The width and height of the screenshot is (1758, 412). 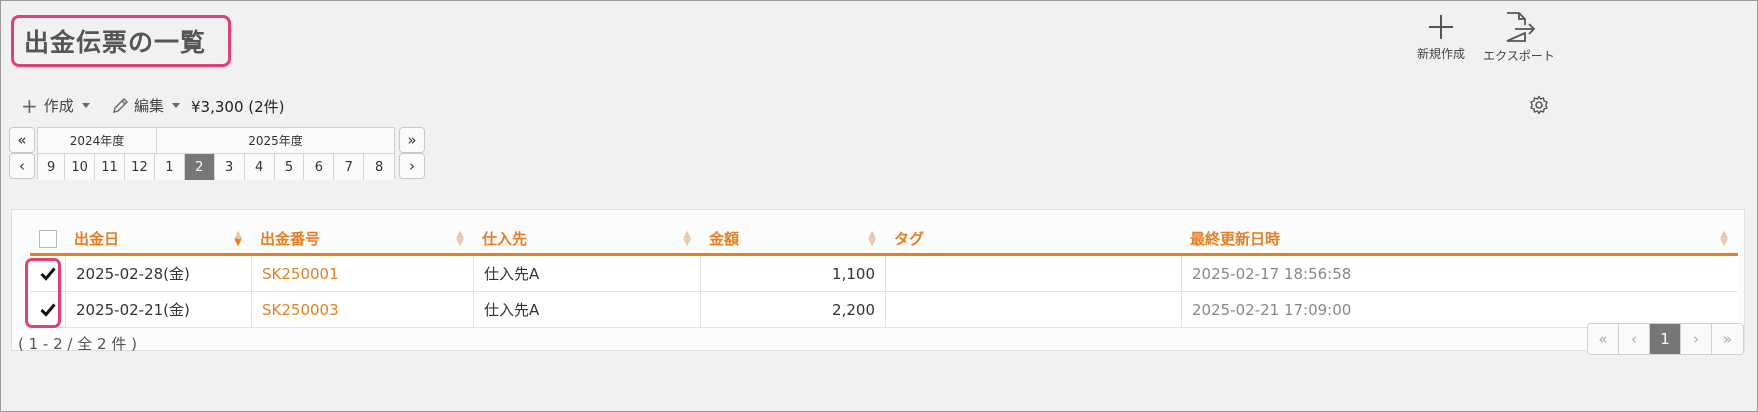 What do you see at coordinates (77, 344) in the screenshot?
I see `record-range: ( 1 - 2 / 全 2 件 )` at bounding box center [77, 344].